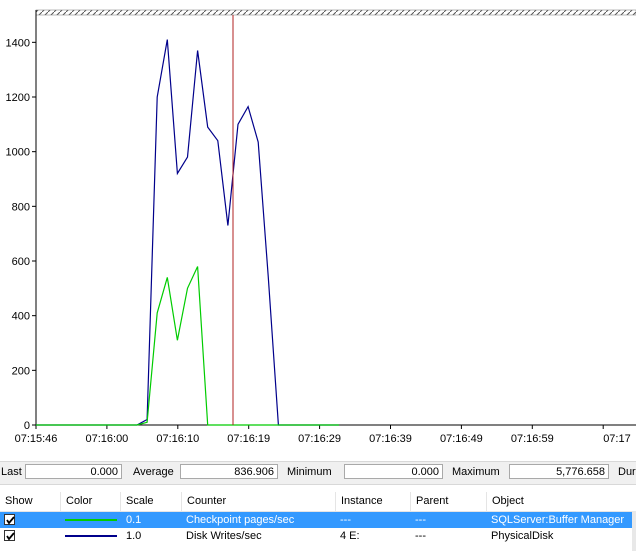 The width and height of the screenshot is (636, 551). What do you see at coordinates (229, 471) in the screenshot?
I see `average-value: 836.906` at bounding box center [229, 471].